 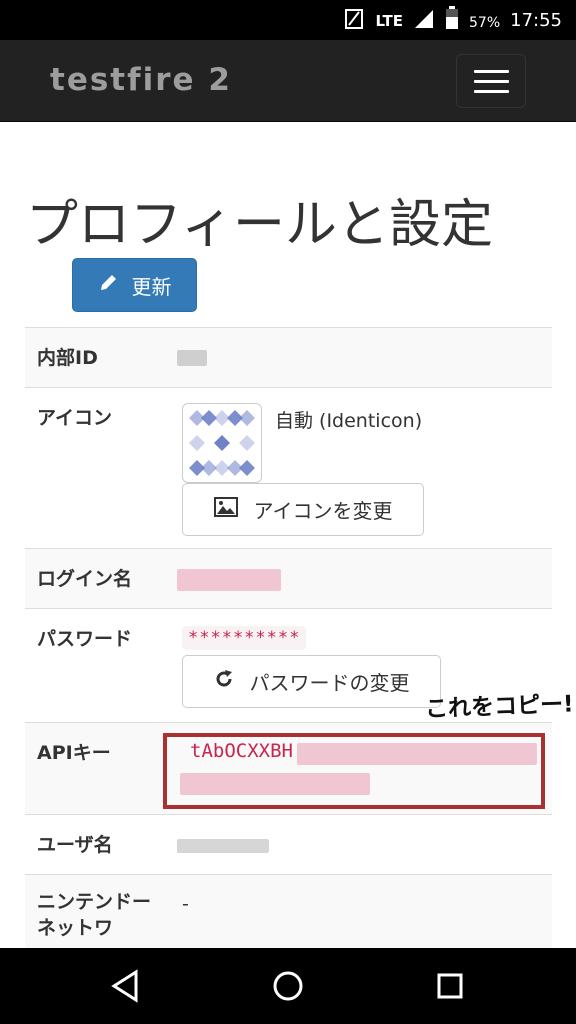 I want to click on signal-icon, so click(x=424, y=20).